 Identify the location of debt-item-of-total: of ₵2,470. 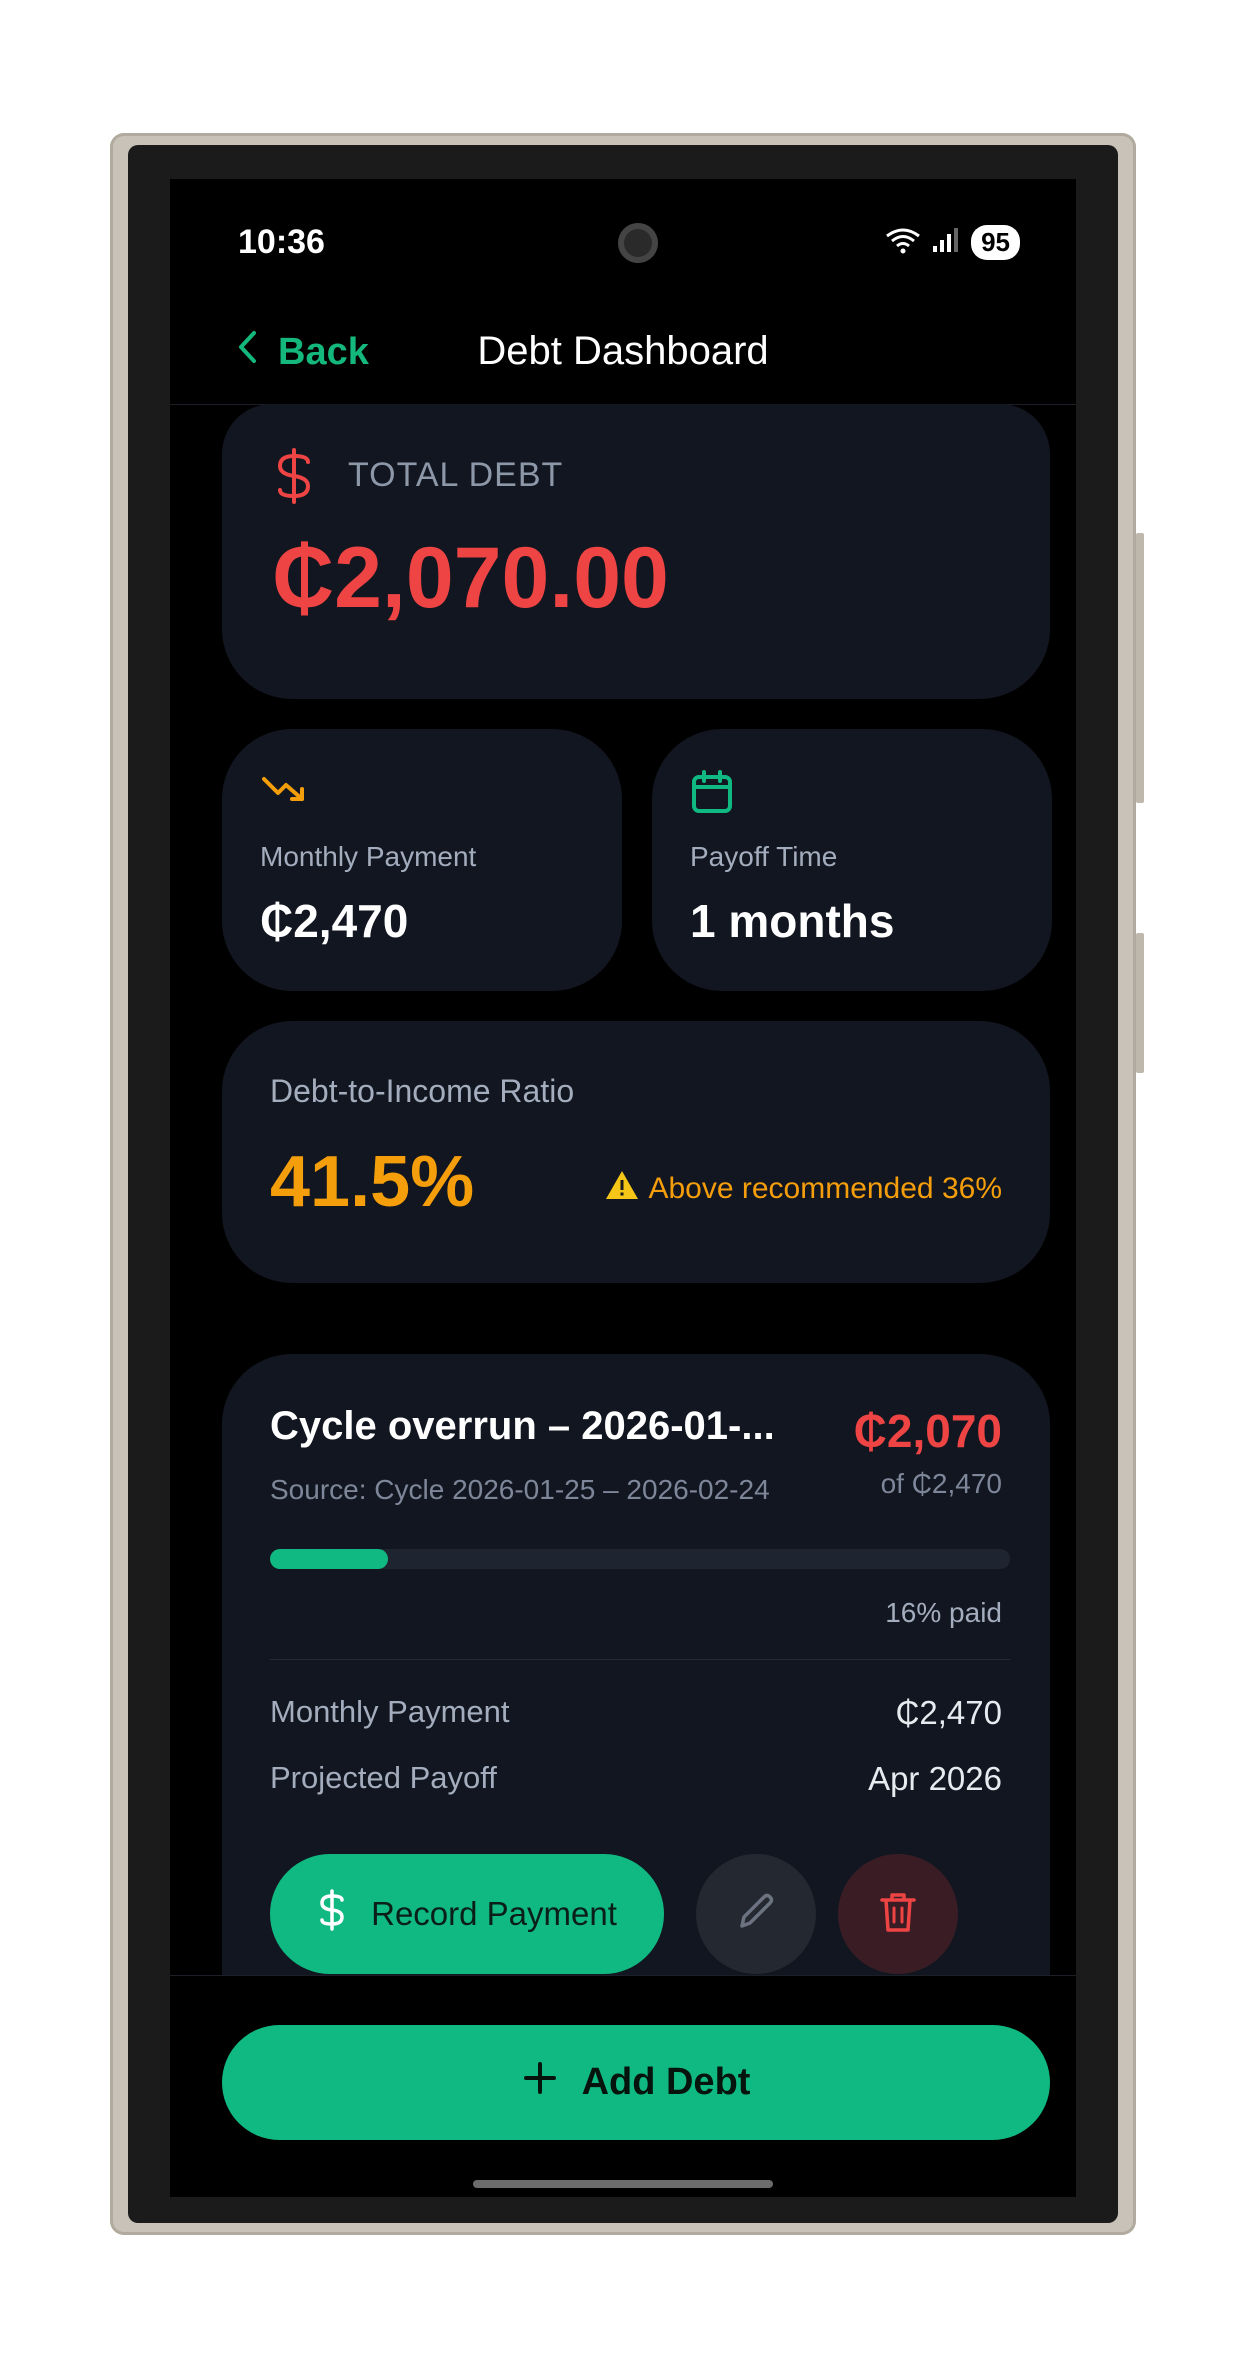
(941, 1483).